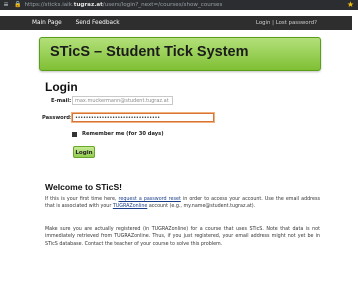  Describe the element at coordinates (6, 5) in the screenshot. I see `menu-icon: ≡` at that location.